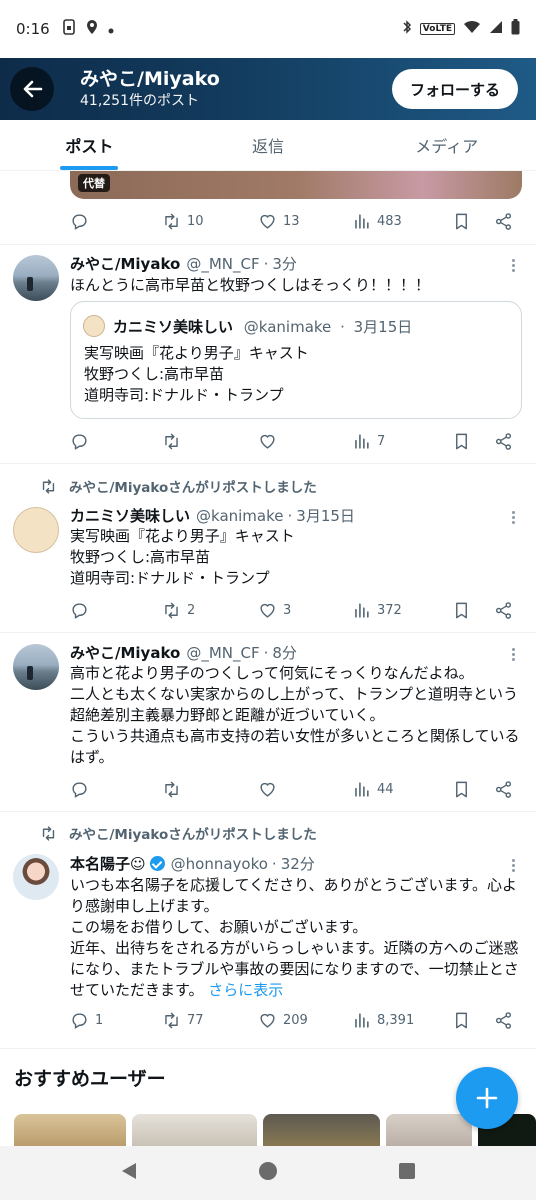  Describe the element at coordinates (402, 221) in the screenshot. I see `views-button: 483` at that location.